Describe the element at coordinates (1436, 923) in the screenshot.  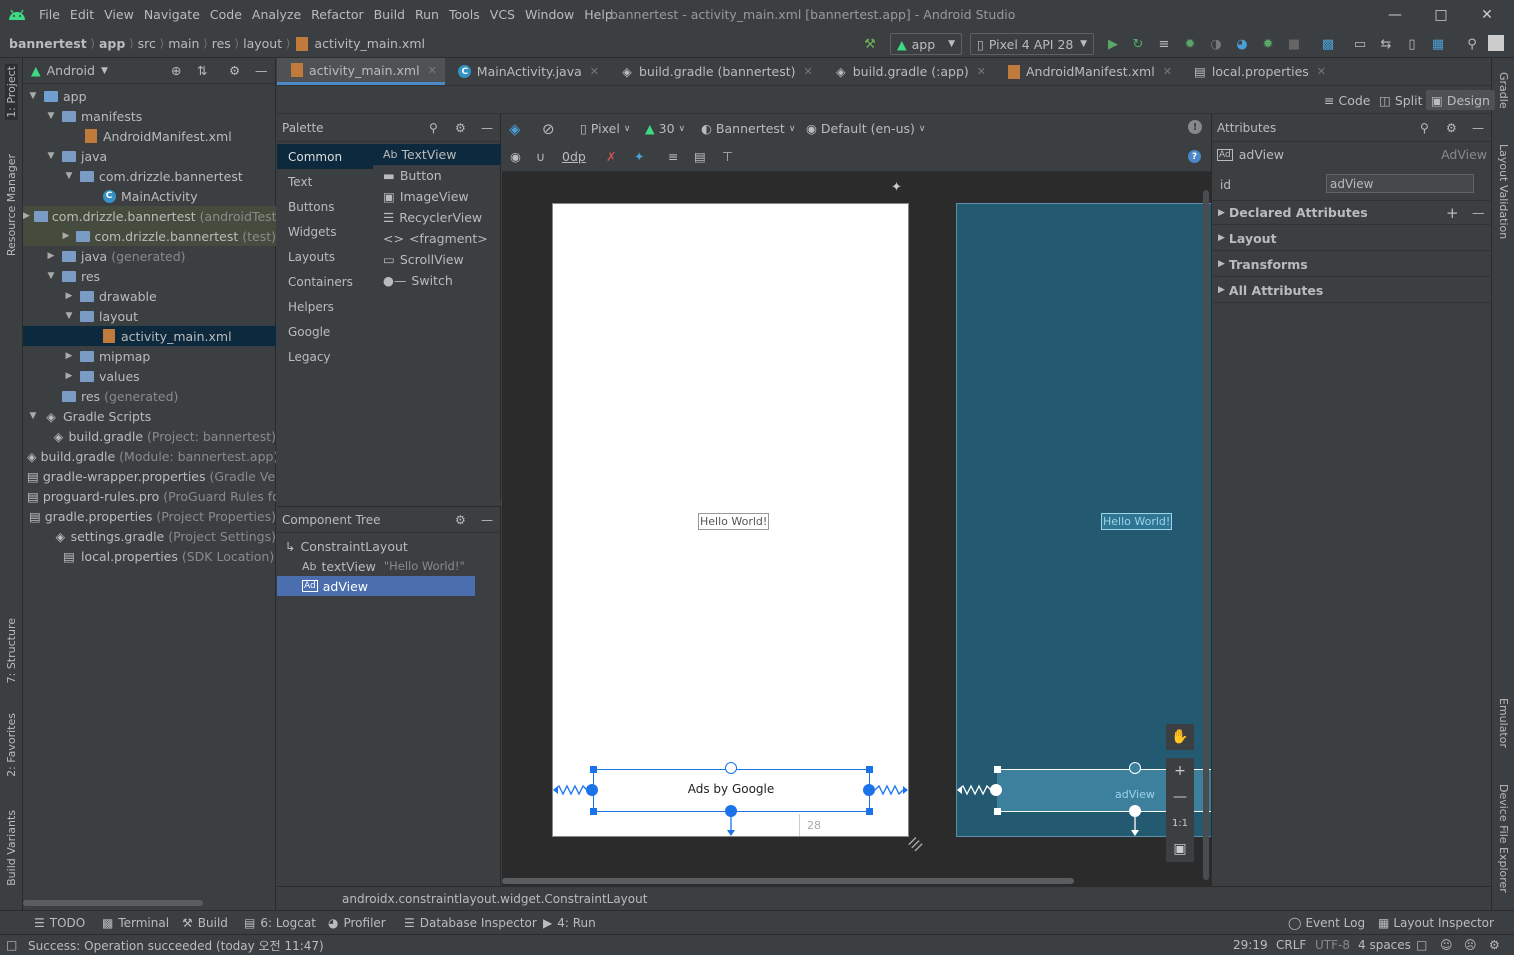
I see `layout-inspector-tab: ▦ Layout Inspector` at that location.